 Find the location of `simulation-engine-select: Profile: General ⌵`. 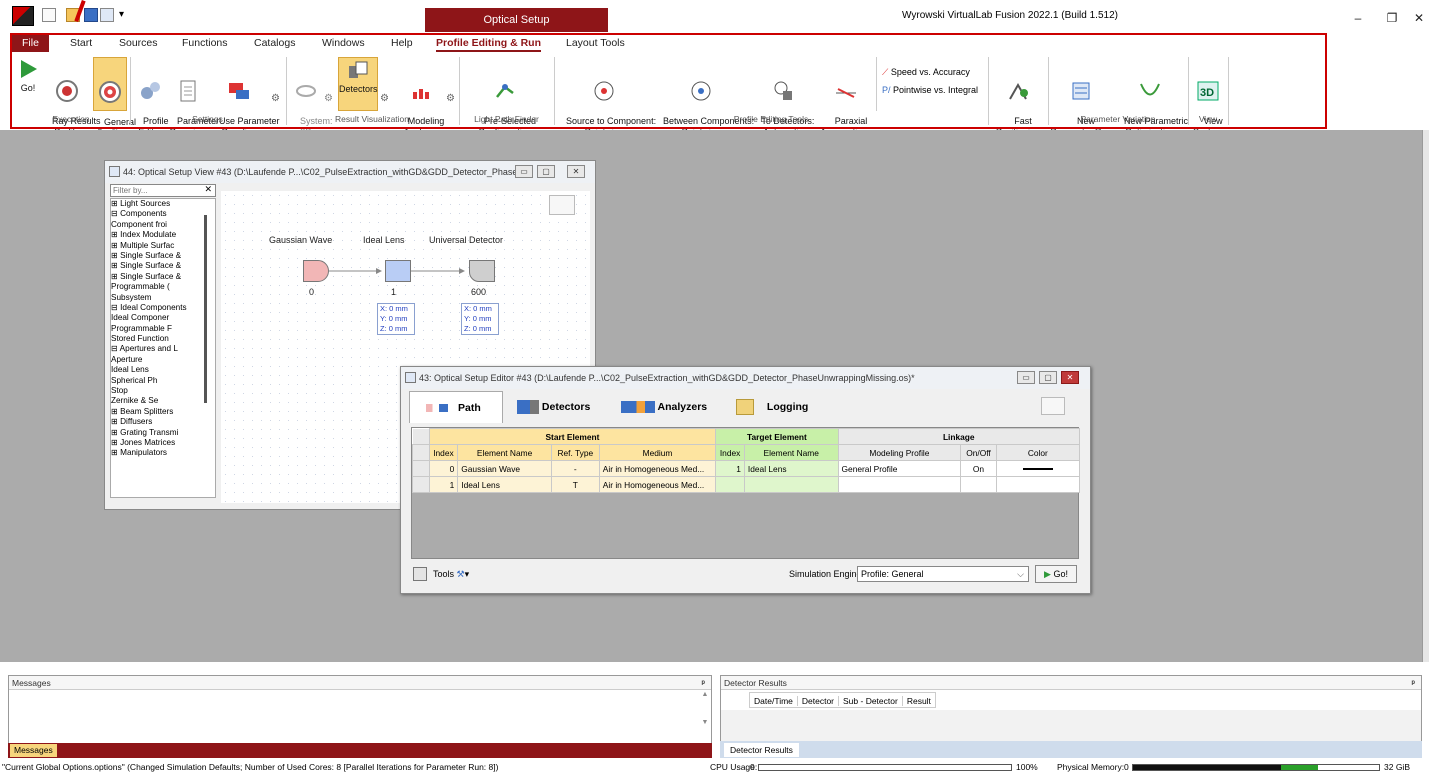

simulation-engine-select: Profile: General ⌵ is located at coordinates (943, 574).